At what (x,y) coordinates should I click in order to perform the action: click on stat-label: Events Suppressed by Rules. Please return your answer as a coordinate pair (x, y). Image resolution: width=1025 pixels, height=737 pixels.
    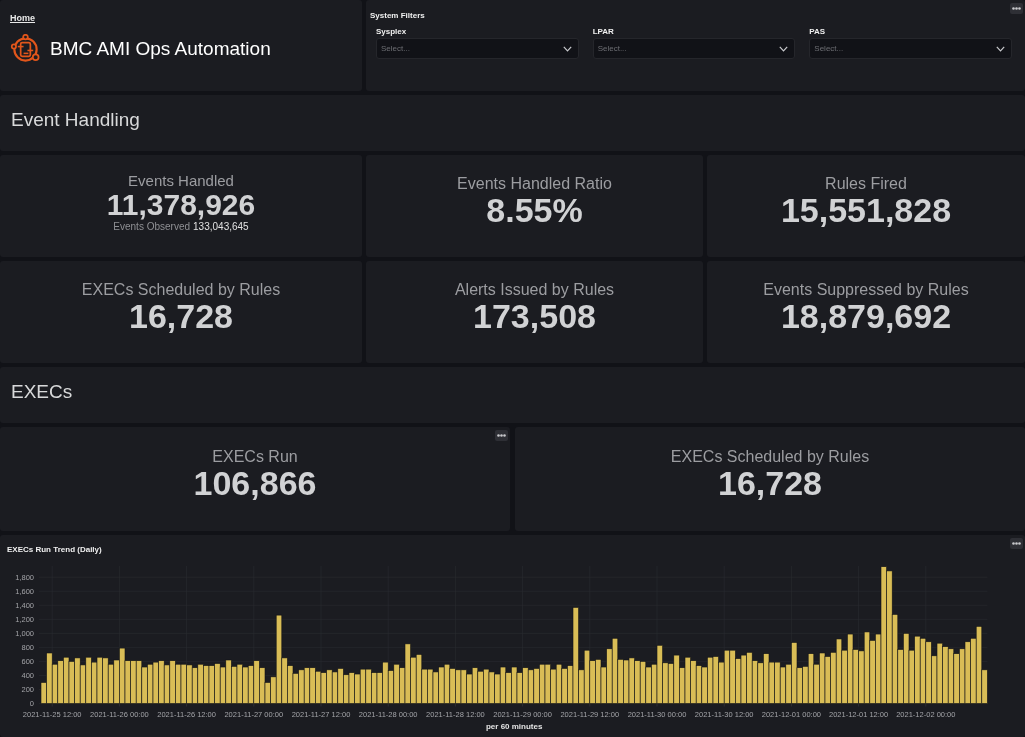
    Looking at the image, I should click on (866, 290).